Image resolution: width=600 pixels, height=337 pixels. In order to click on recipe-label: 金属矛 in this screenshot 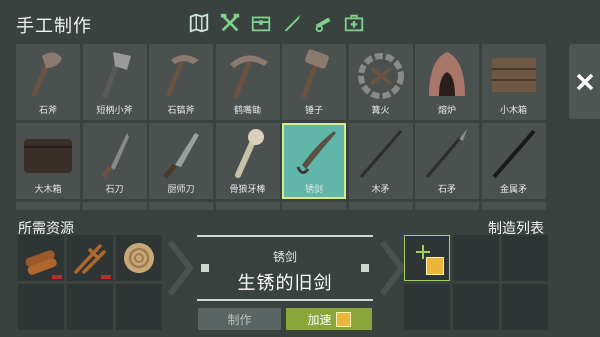, I will do `click(513, 190)`.